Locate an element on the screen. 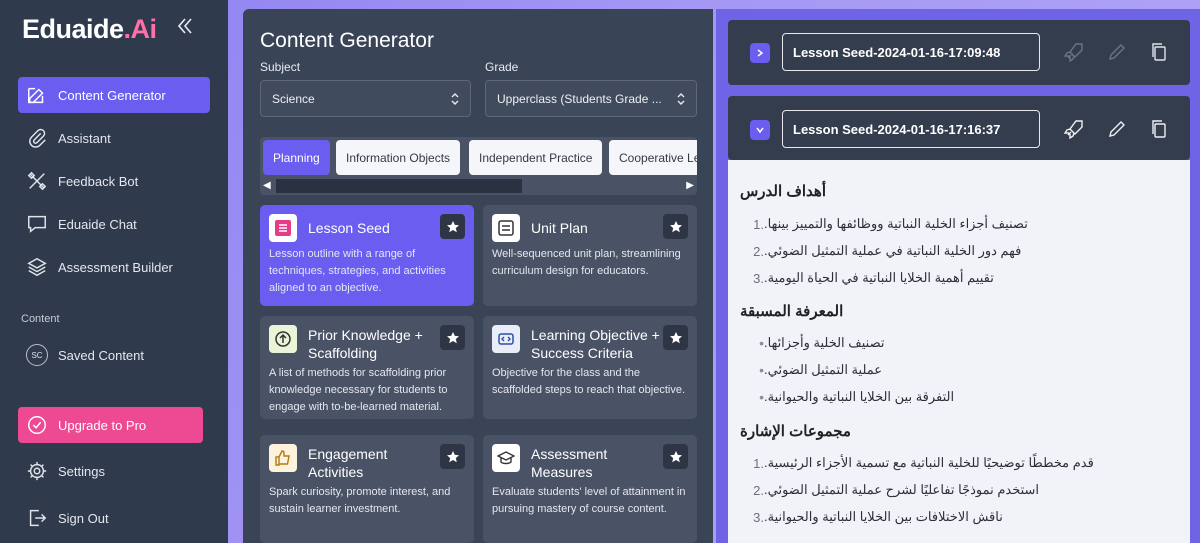  expand-toggle is located at coordinates (760, 53).